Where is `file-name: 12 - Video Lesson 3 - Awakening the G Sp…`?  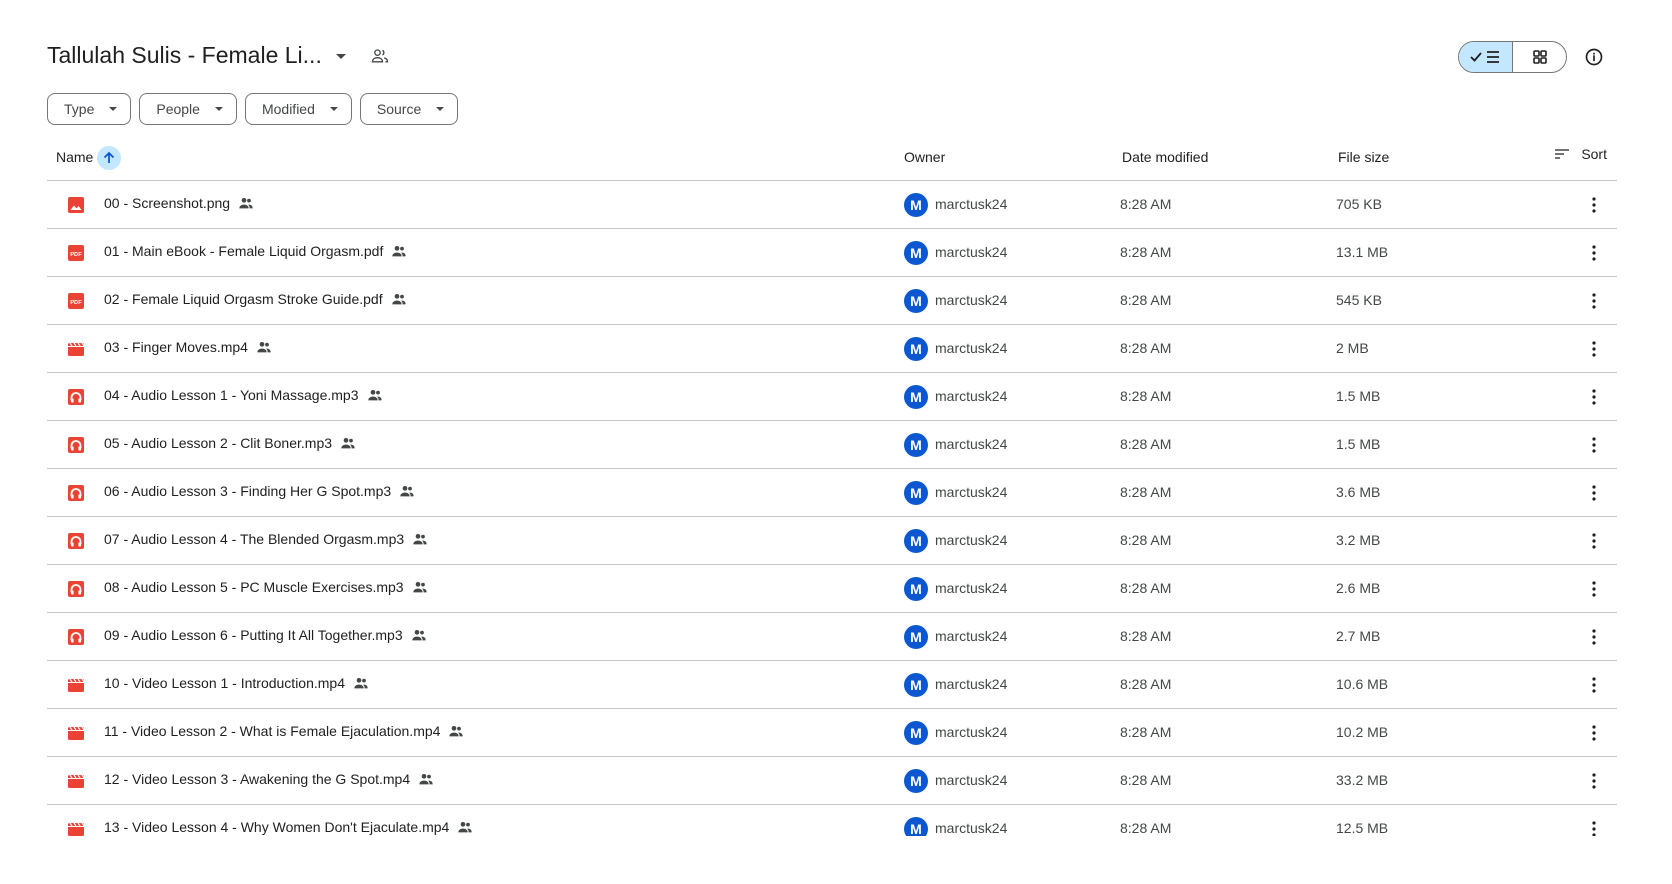
file-name: 12 - Video Lesson 3 - Awakening the G Sp… is located at coordinates (257, 779).